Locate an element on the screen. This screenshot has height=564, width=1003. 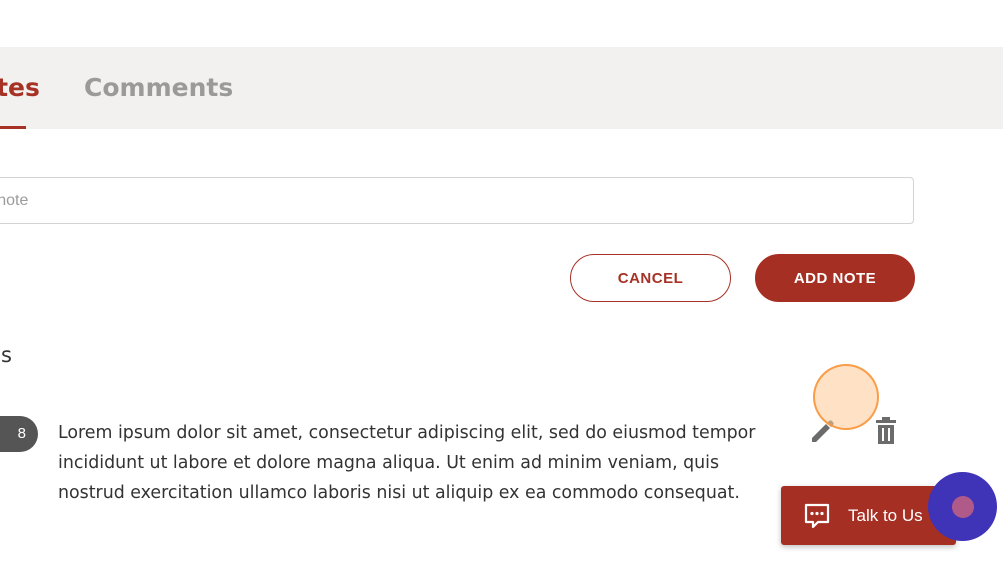
tab-bar: Notes Comments is located at coordinates (501, 88).